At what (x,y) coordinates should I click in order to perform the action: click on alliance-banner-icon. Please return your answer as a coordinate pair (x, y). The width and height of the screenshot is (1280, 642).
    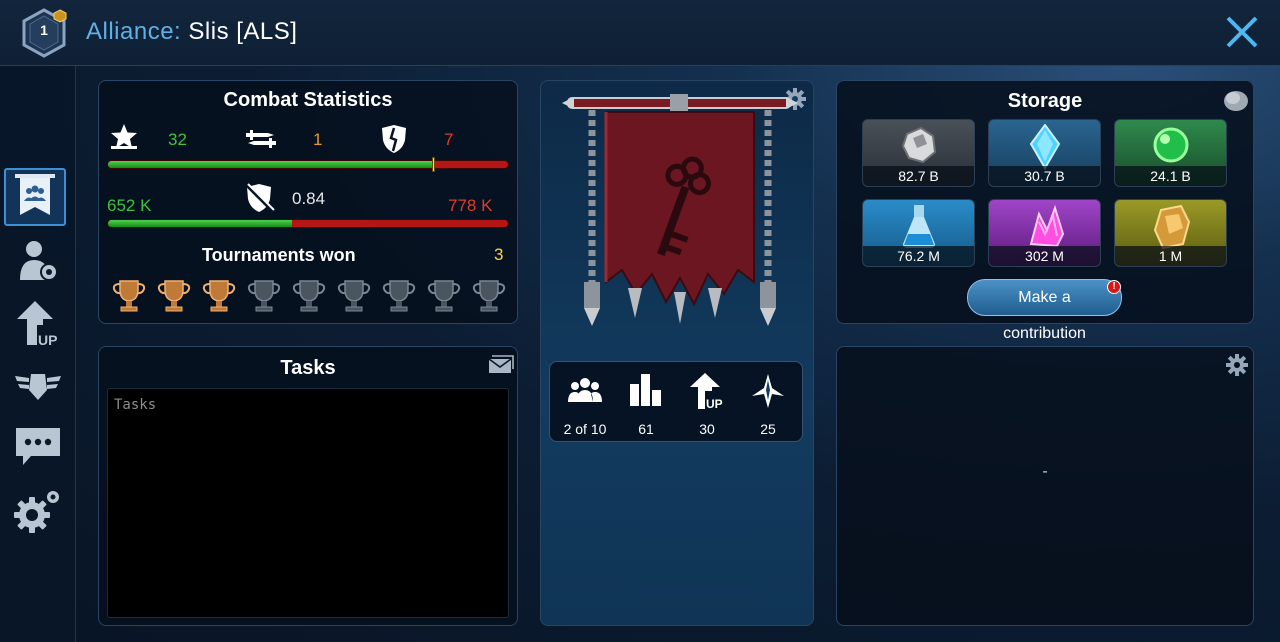
    Looking at the image, I should click on (35, 194).